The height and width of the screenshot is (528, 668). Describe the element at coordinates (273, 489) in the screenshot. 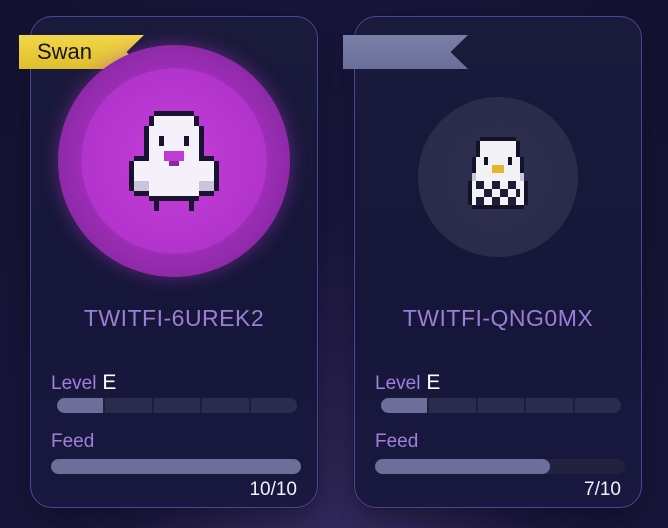

I see `feed-count: 10/10` at that location.